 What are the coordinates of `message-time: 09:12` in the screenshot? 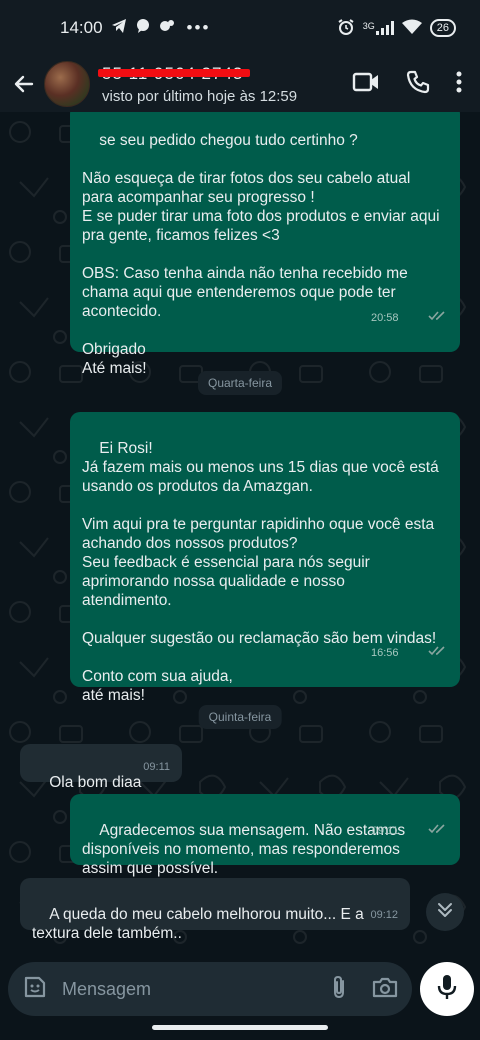 It's located at (384, 915).